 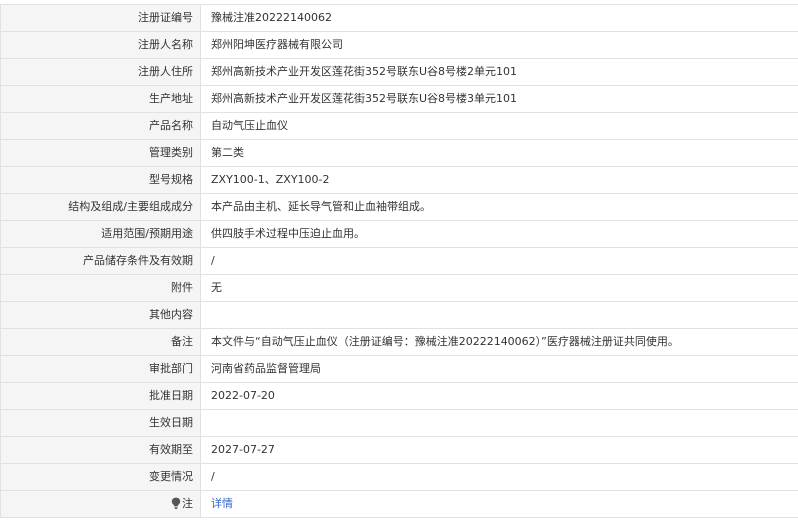 I want to click on table-row: 注册人名称 郑州阳坤医疗器械有限公司, so click(x=399, y=45).